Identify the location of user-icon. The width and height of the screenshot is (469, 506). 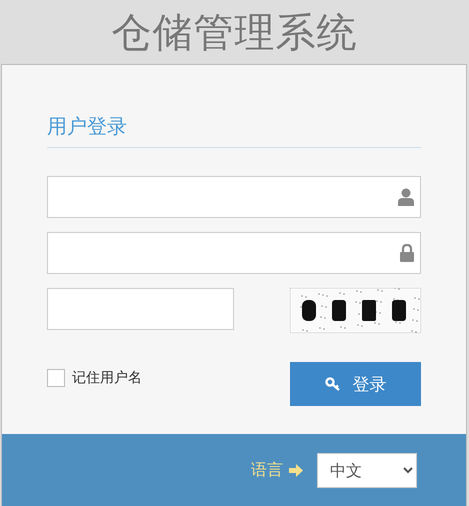
(406, 197).